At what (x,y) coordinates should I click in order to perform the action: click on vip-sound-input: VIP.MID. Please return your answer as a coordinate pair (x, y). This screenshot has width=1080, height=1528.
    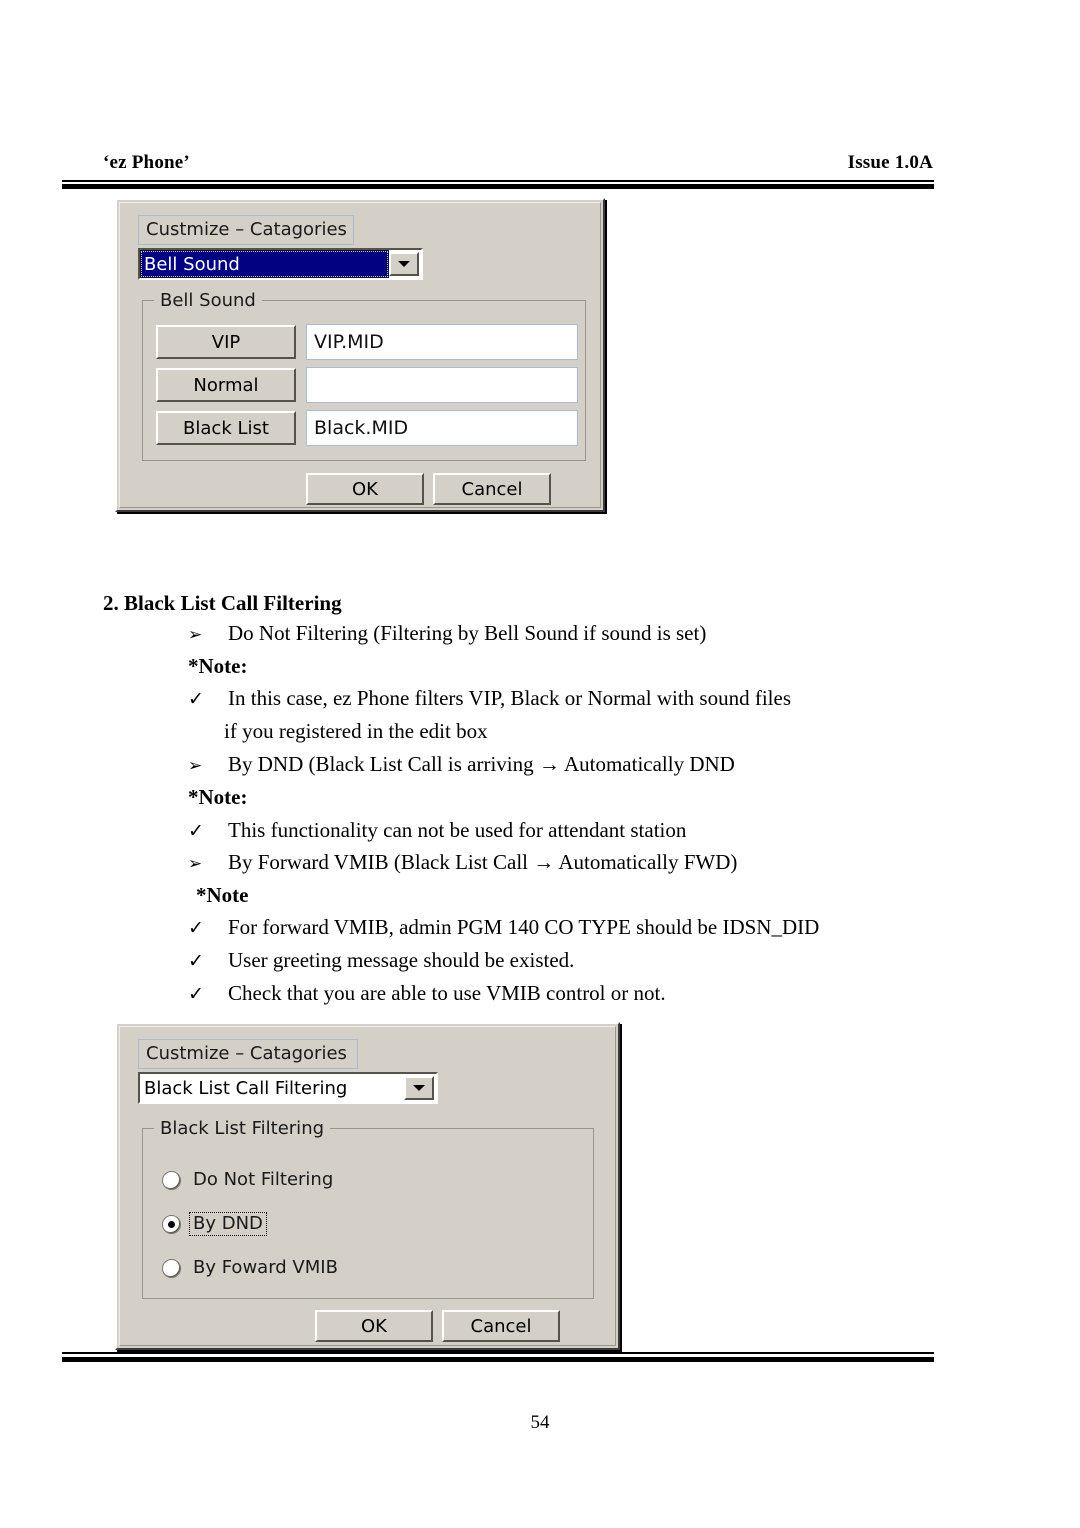
    Looking at the image, I should click on (442, 342).